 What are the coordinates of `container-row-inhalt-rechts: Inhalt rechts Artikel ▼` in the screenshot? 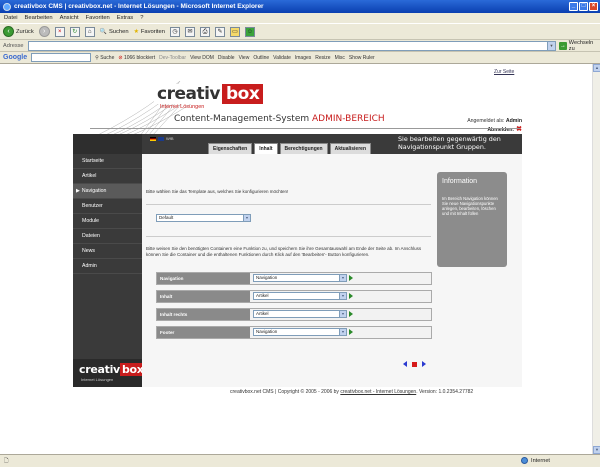 It's located at (294, 314).